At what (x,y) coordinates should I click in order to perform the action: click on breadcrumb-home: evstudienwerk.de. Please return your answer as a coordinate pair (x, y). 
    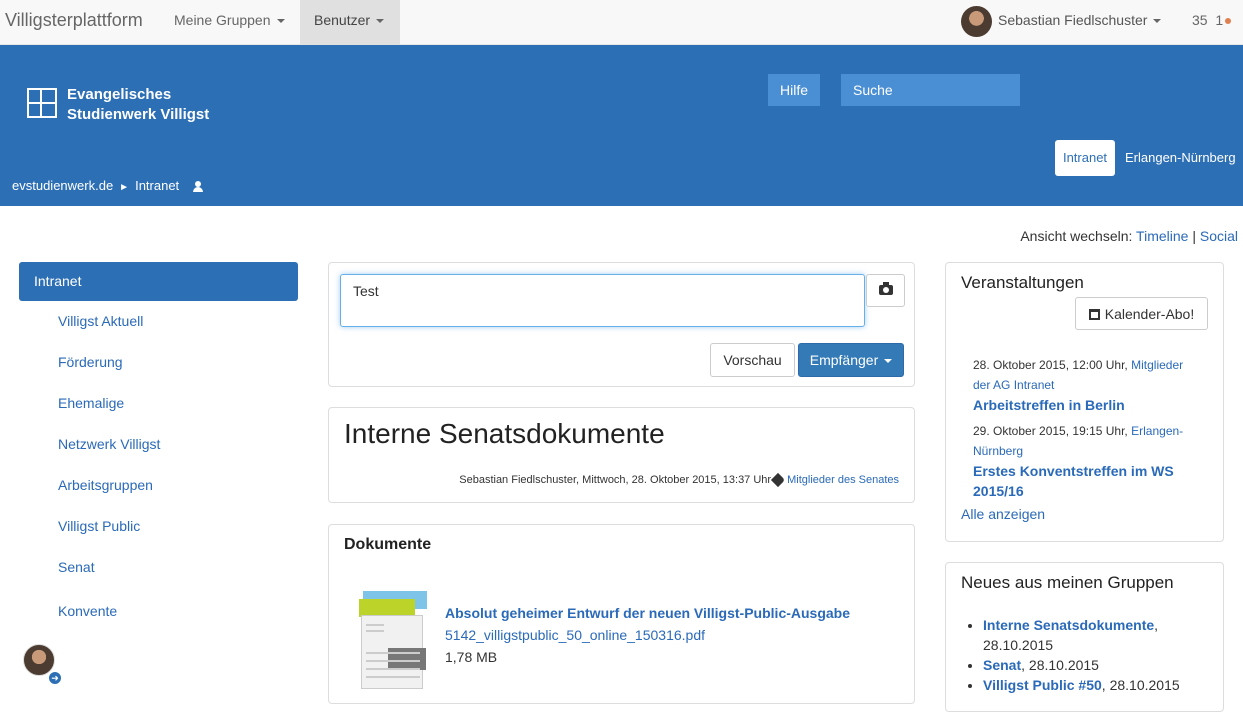
    Looking at the image, I should click on (62, 185).